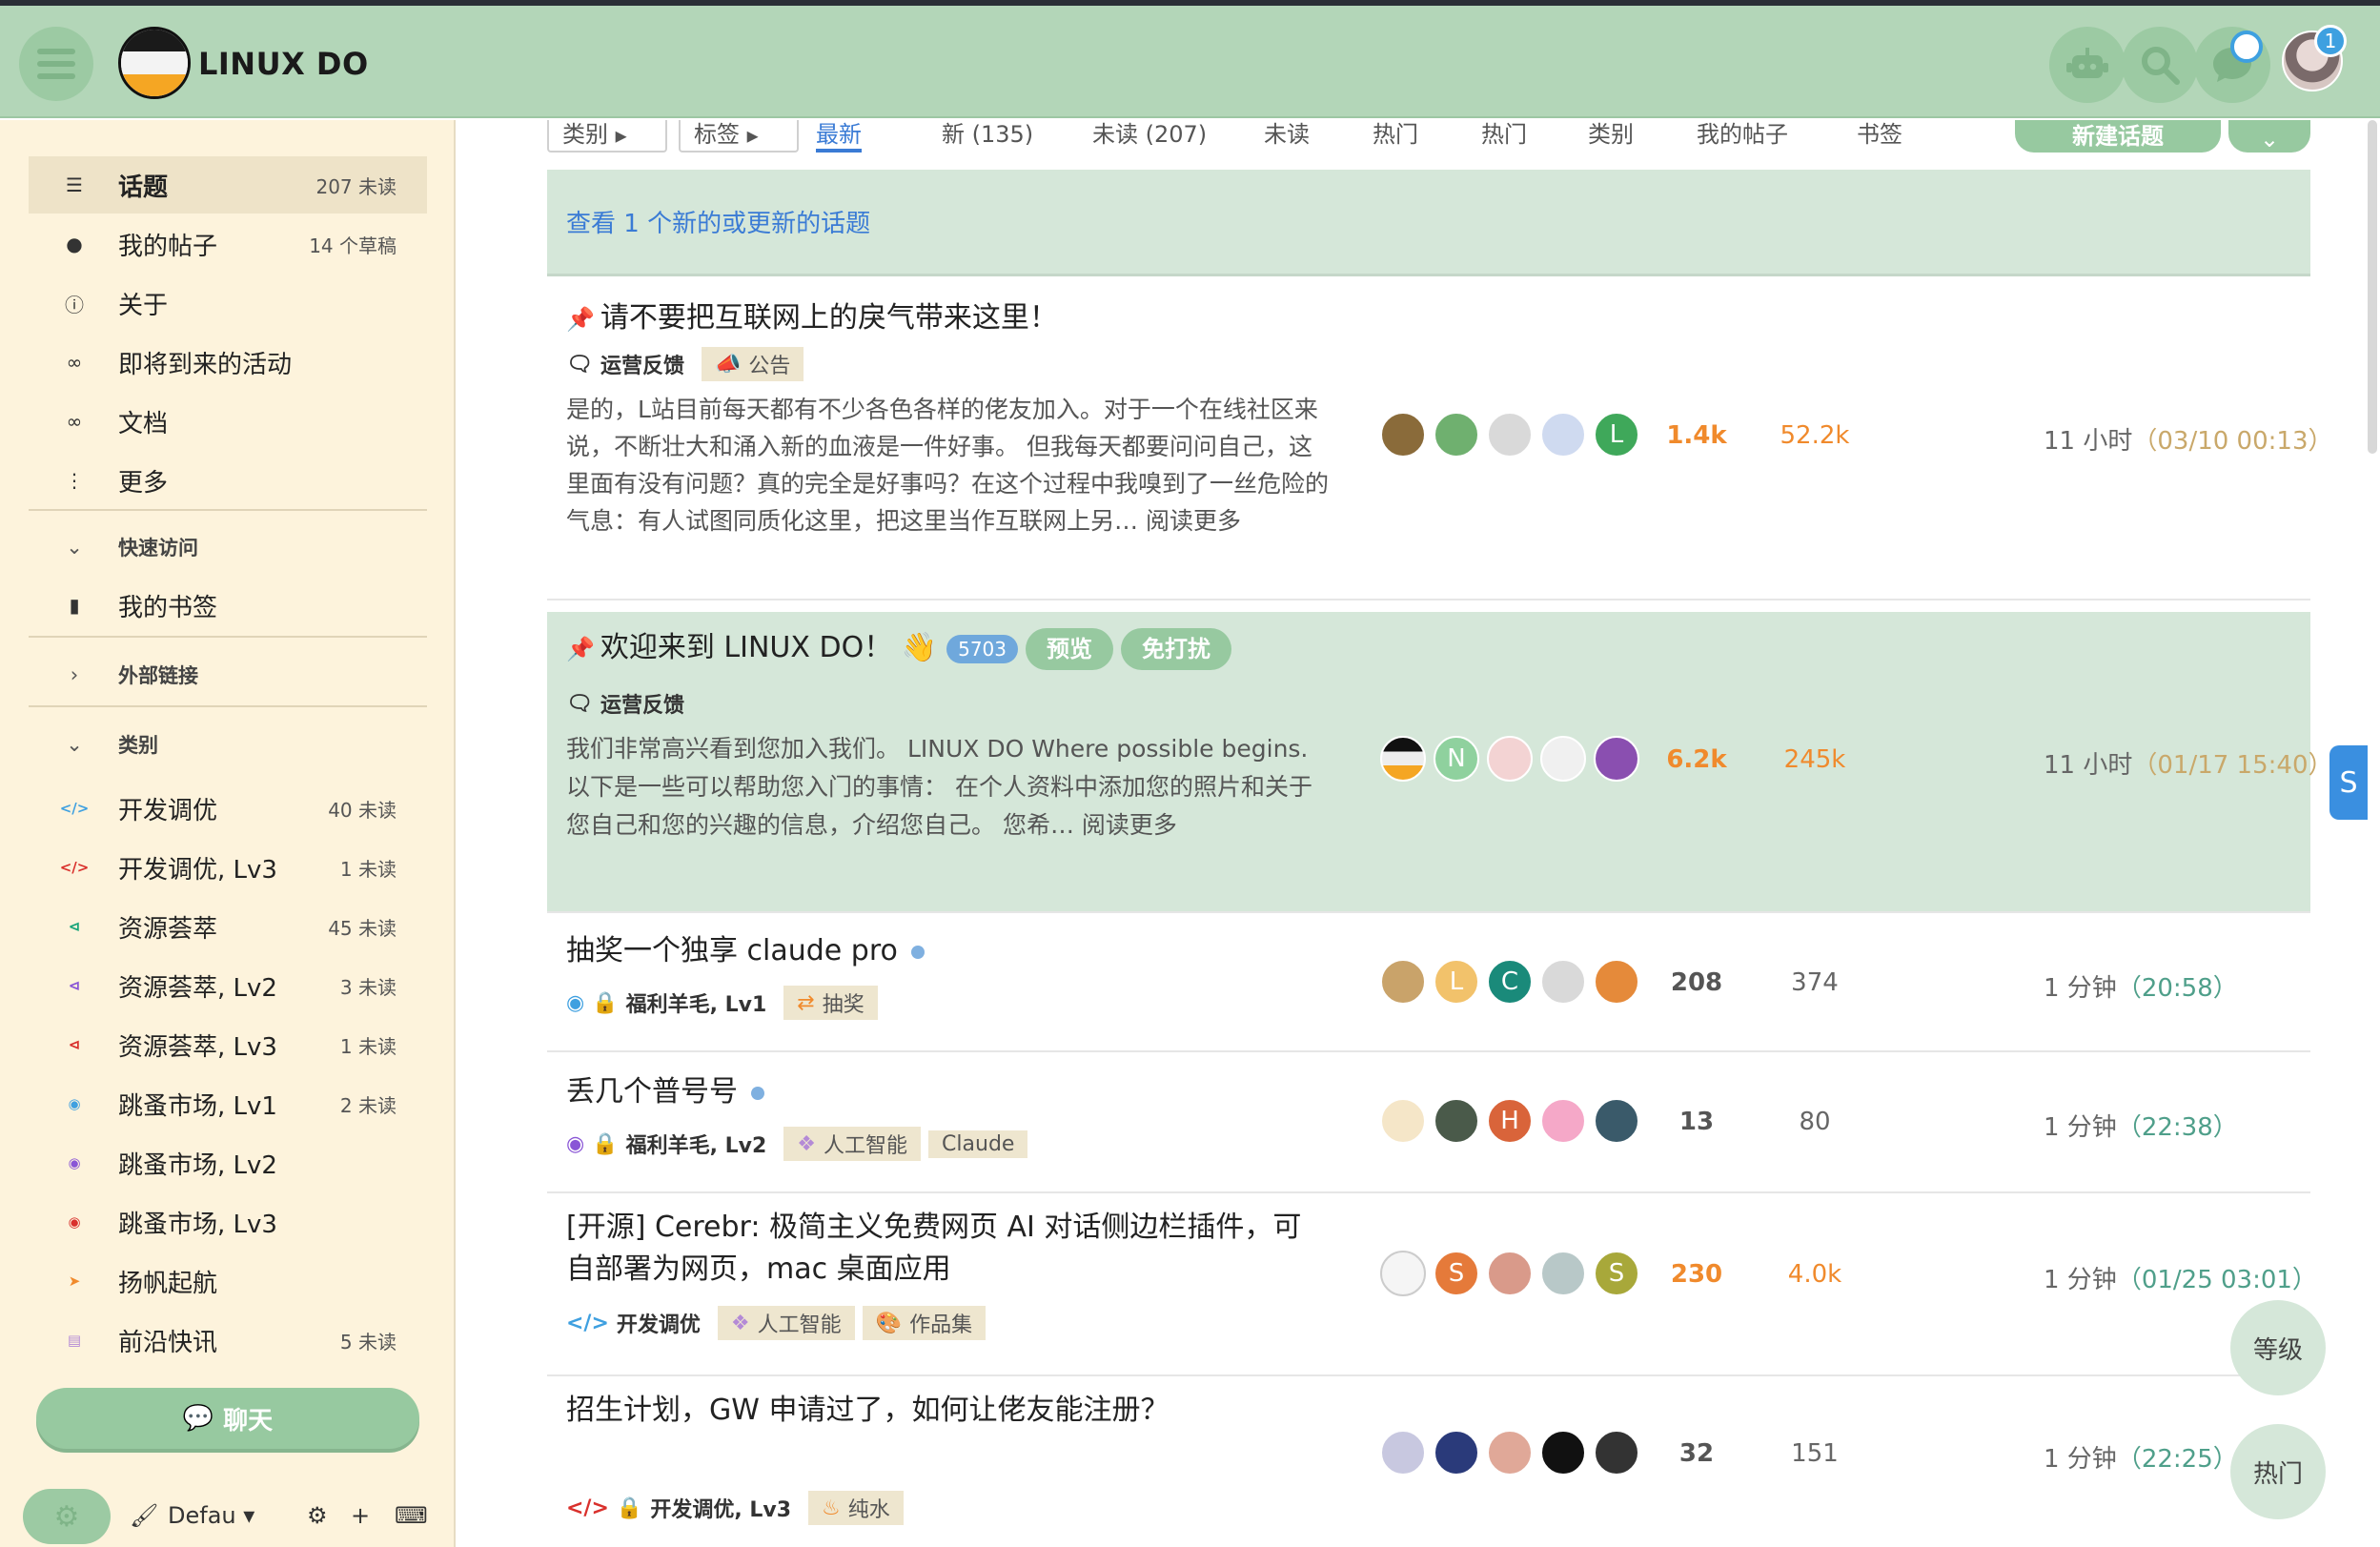  I want to click on tags-dropdown: 标签 ▸, so click(739, 137).